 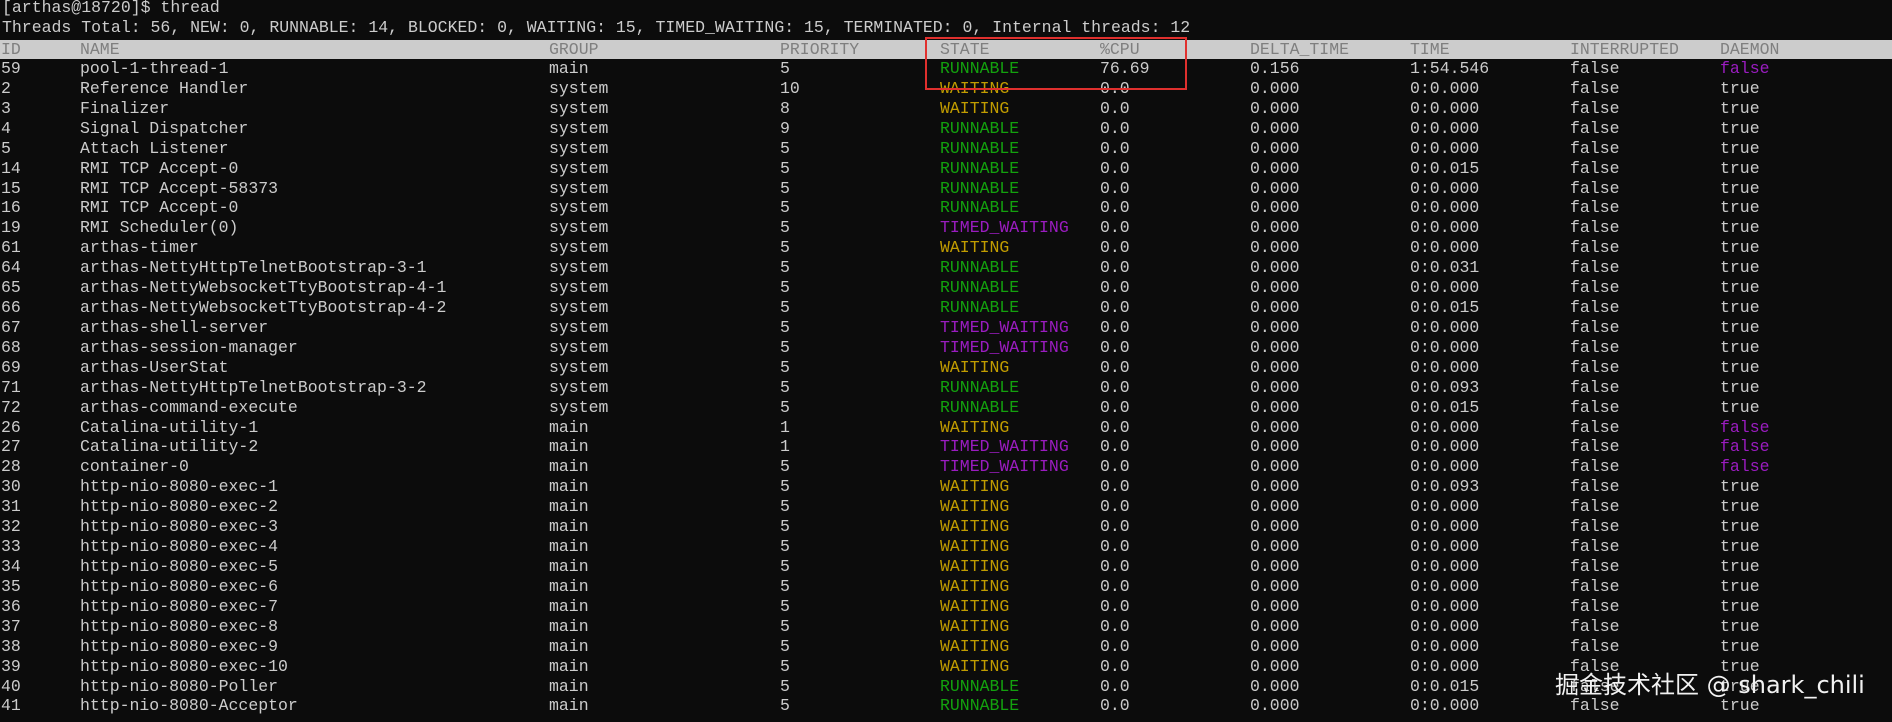 I want to click on cell-id: 27, so click(x=11, y=447).